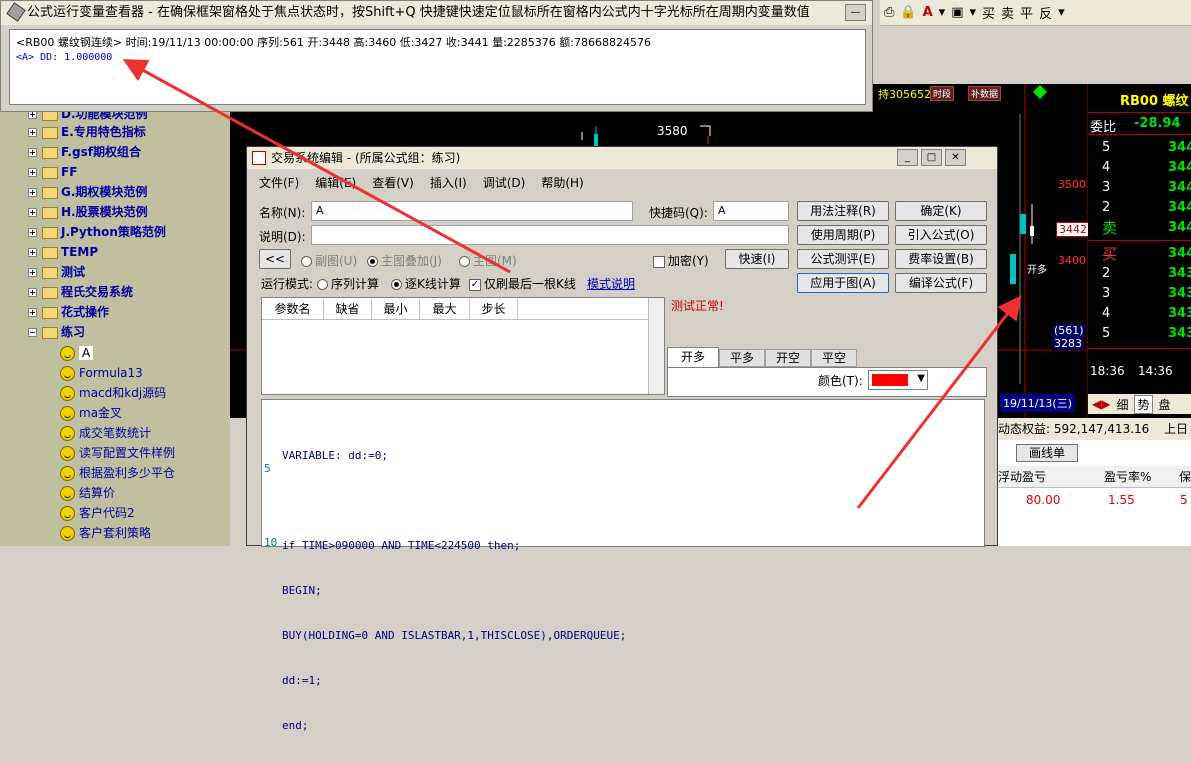  Describe the element at coordinates (302, 680) in the screenshot. I see `code-line: dd:=1;` at that location.